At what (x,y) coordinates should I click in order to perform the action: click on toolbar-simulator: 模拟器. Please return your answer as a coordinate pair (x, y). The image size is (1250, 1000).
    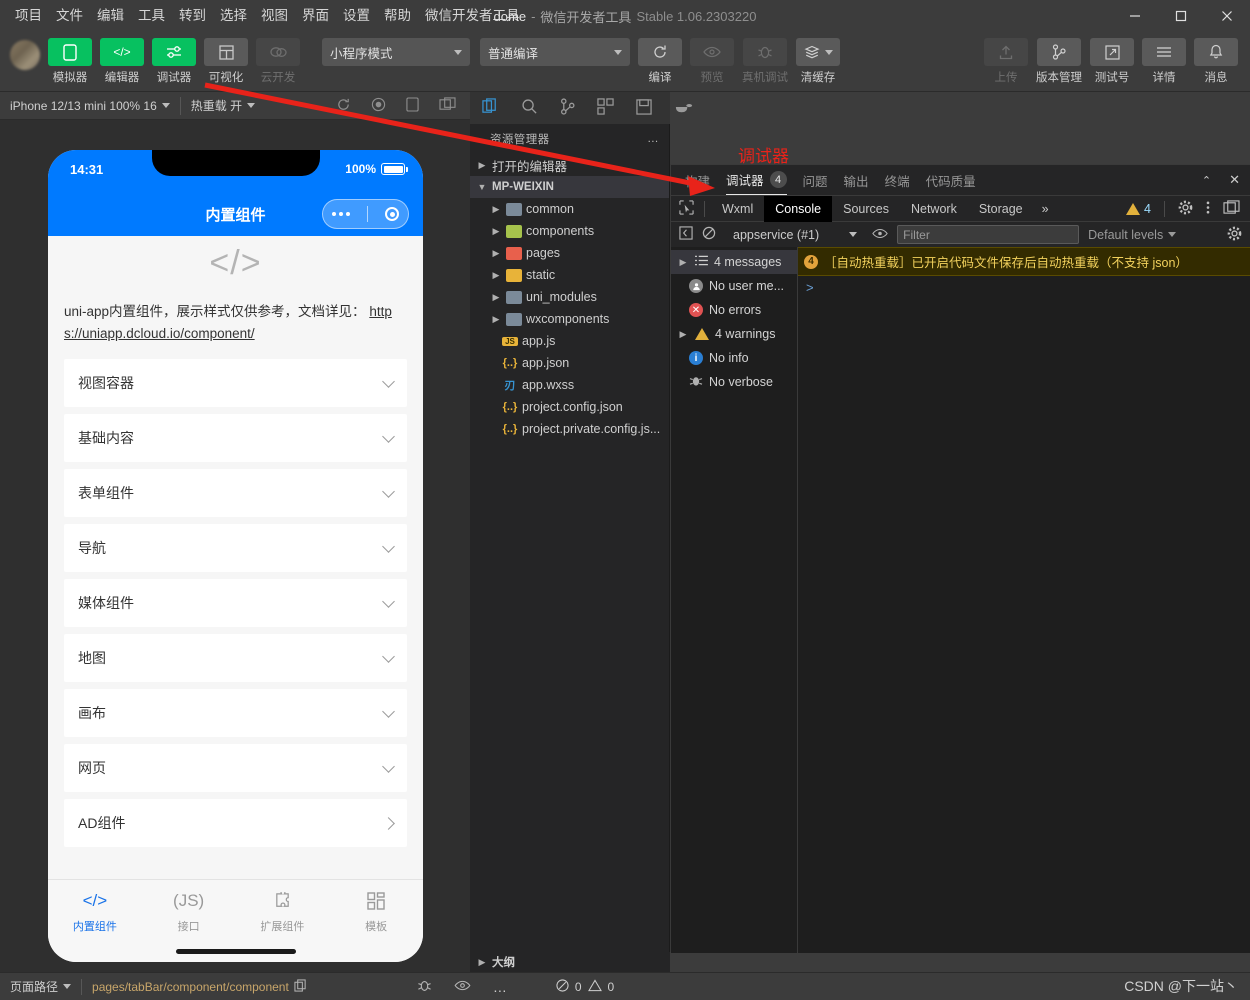
    Looking at the image, I should click on (70, 61).